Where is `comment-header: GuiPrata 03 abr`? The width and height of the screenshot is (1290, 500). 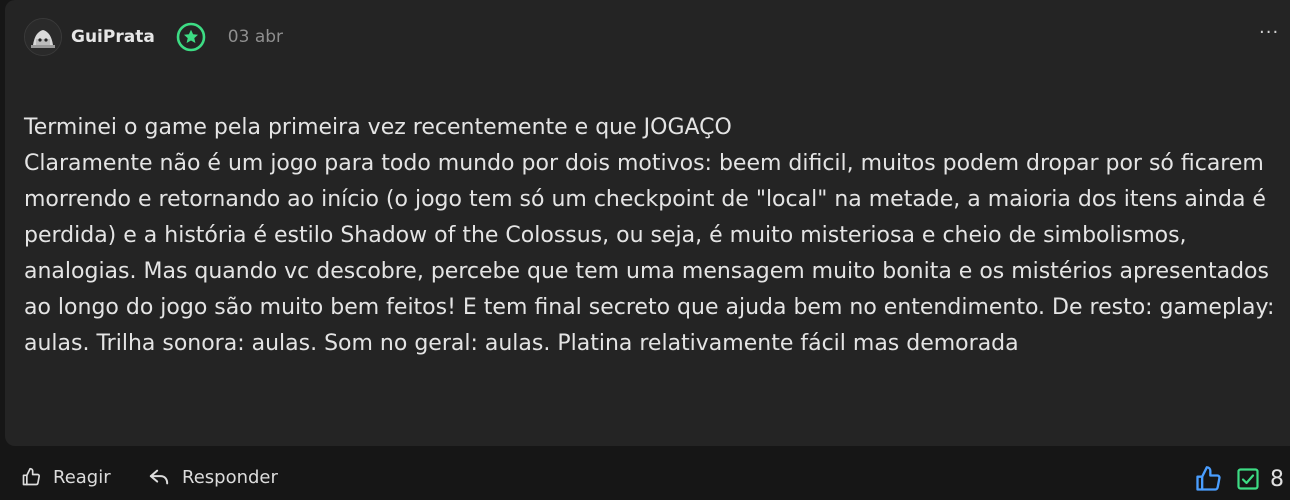 comment-header: GuiPrata 03 abr is located at coordinates (153, 37).